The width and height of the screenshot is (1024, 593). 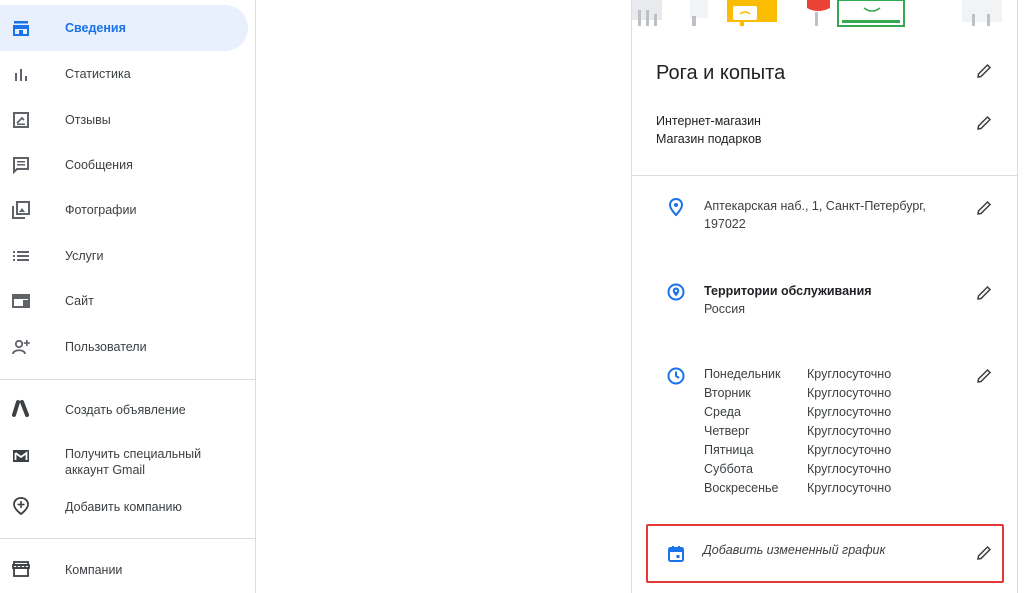 What do you see at coordinates (824, 175) in the screenshot?
I see `section-divider` at bounding box center [824, 175].